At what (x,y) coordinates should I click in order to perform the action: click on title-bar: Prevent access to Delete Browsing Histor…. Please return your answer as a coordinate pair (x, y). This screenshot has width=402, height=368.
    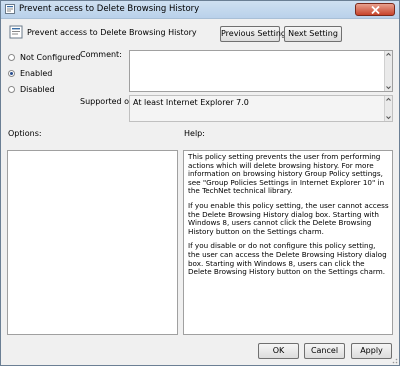
    Looking at the image, I should click on (200, 10).